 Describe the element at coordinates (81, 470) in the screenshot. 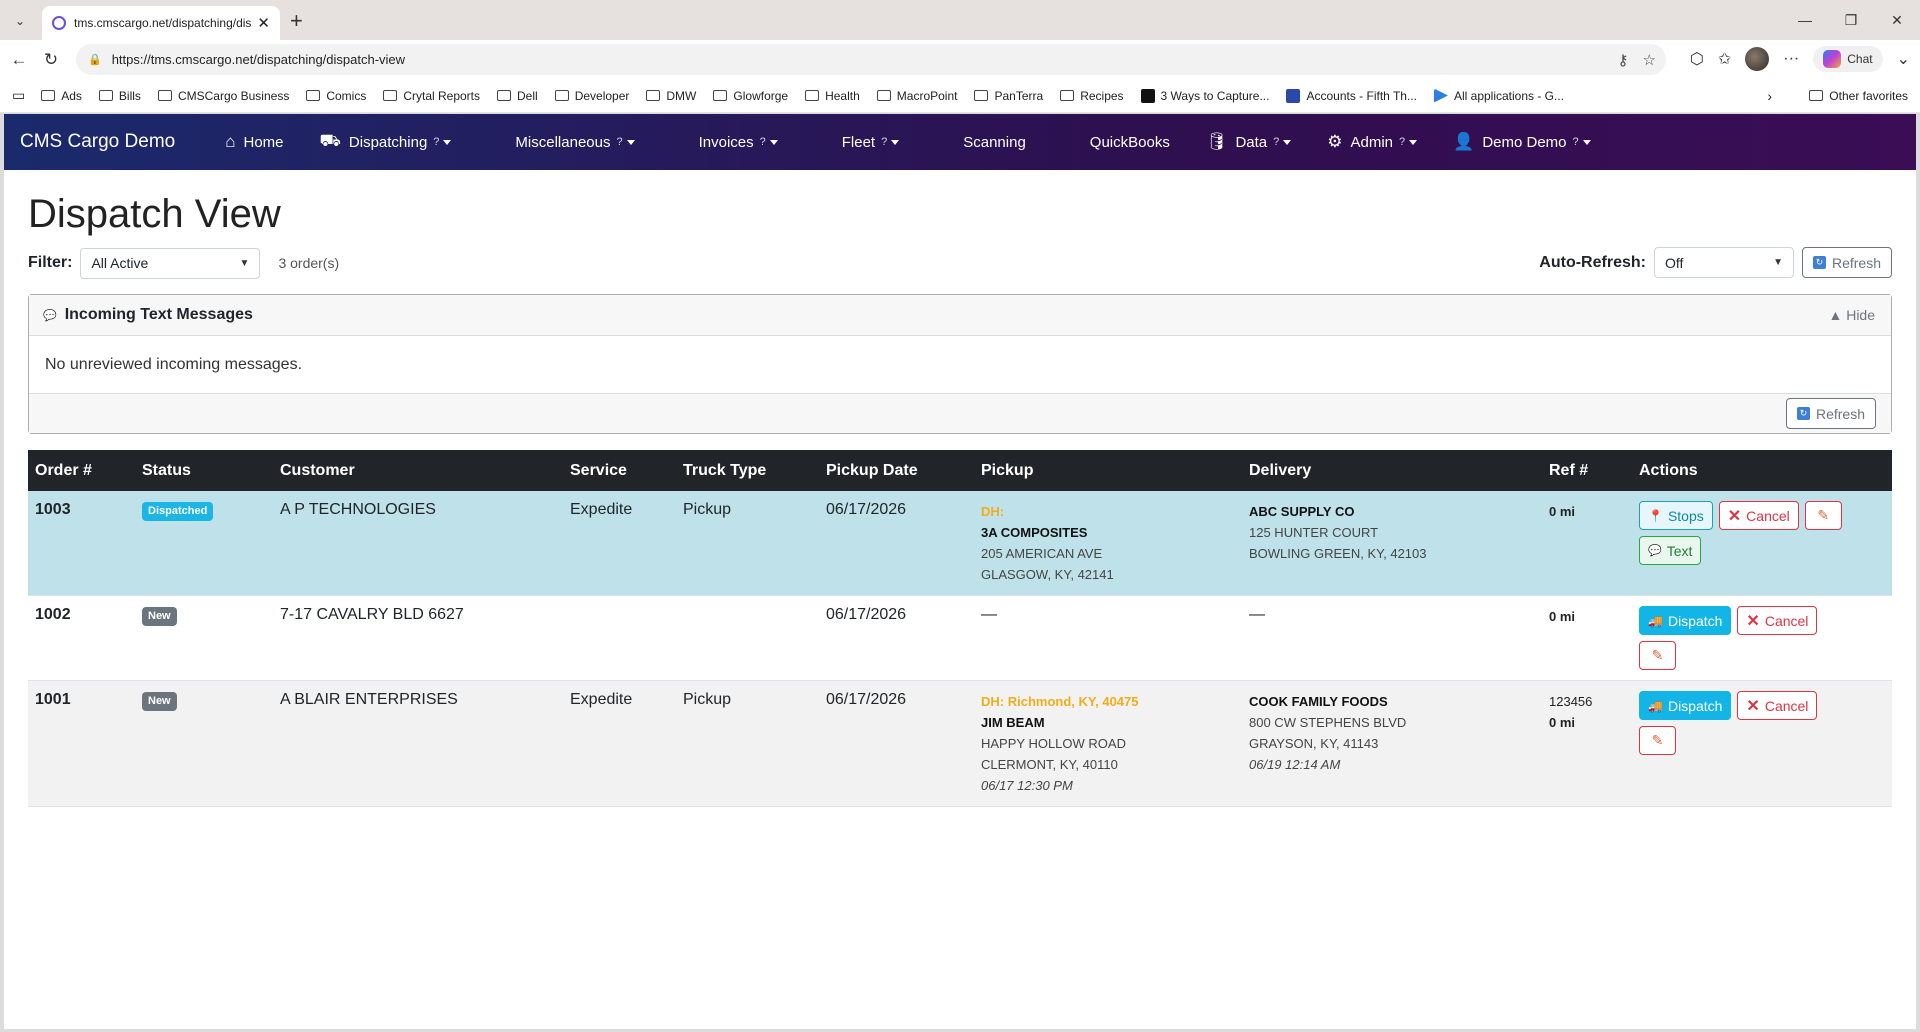

I see `col-order: Order #` at that location.